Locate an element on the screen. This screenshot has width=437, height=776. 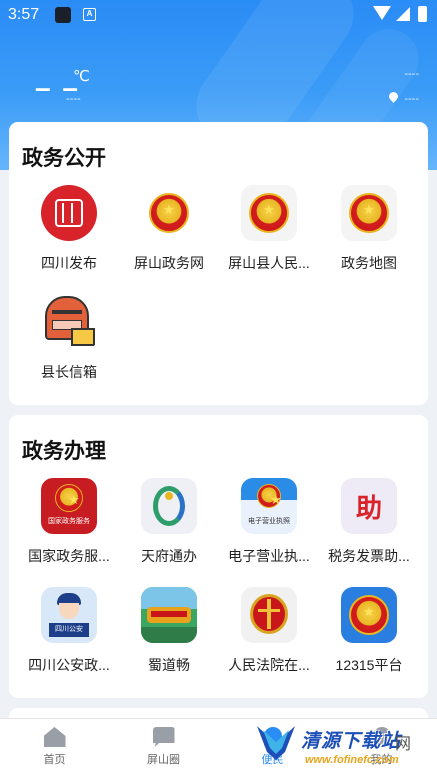
notification-icon is located at coordinates (63, 15).